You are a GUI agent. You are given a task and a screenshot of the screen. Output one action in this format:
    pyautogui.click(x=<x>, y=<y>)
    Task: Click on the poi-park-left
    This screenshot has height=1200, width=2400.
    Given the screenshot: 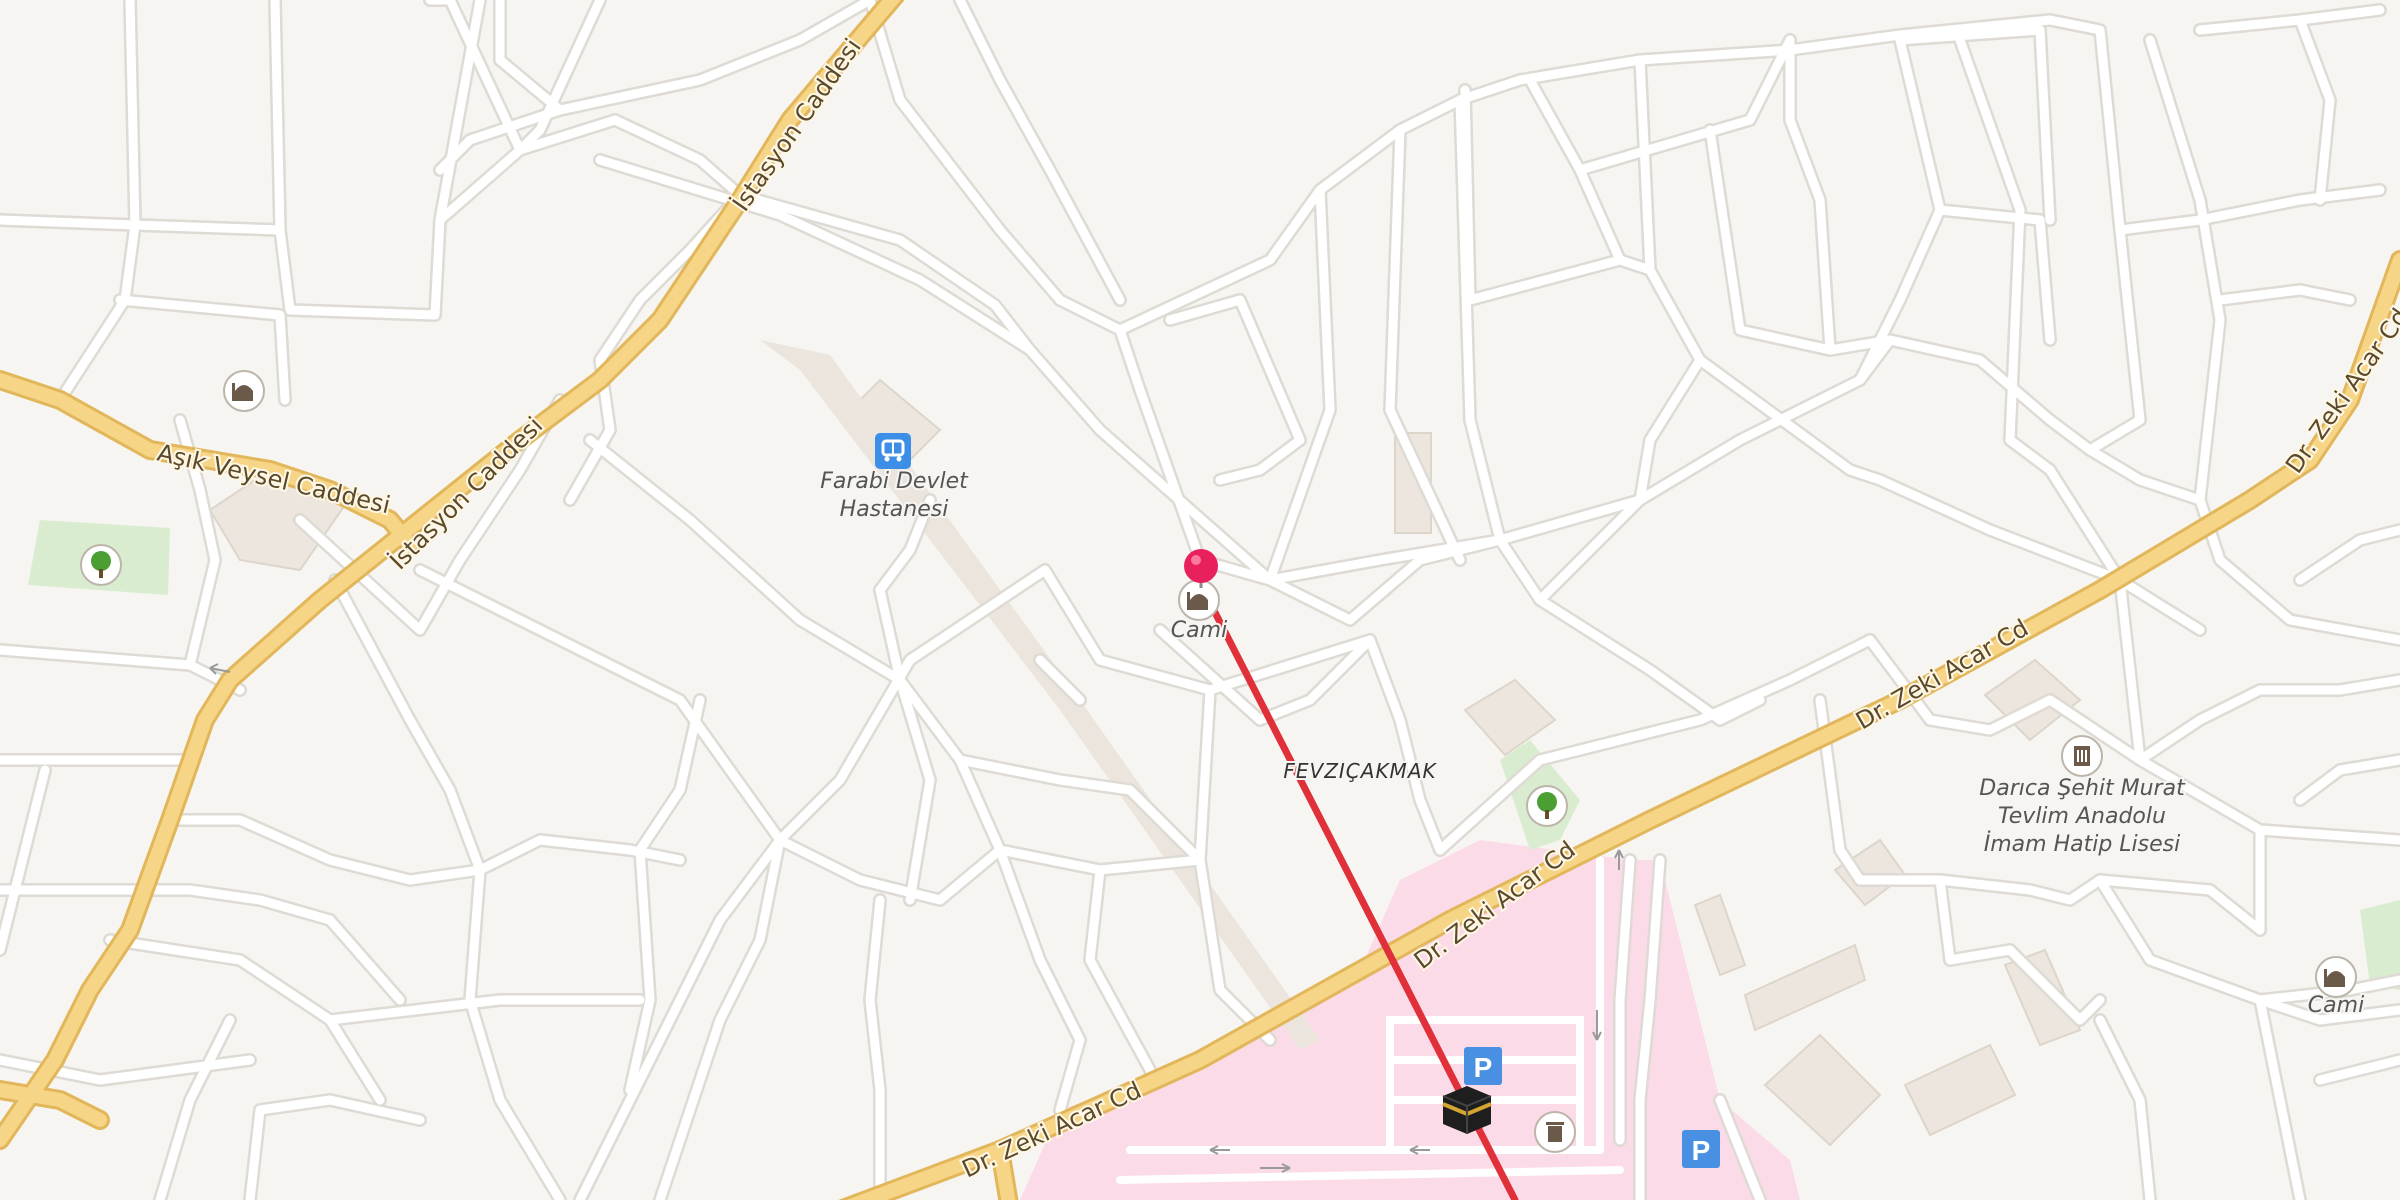 What is the action you would take?
    pyautogui.click(x=101, y=565)
    